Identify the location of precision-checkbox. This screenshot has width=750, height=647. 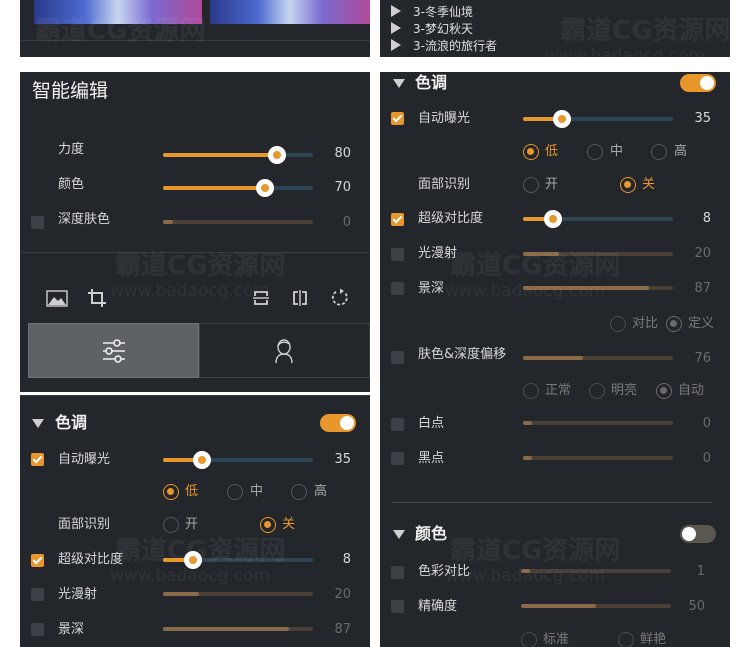
(397, 606).